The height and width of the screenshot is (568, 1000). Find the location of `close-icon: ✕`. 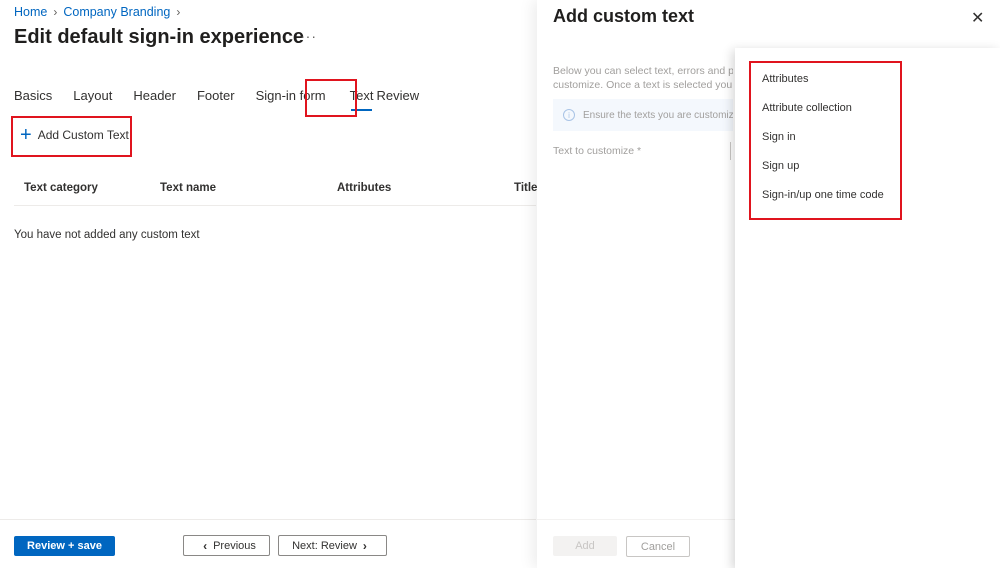

close-icon: ✕ is located at coordinates (977, 18).